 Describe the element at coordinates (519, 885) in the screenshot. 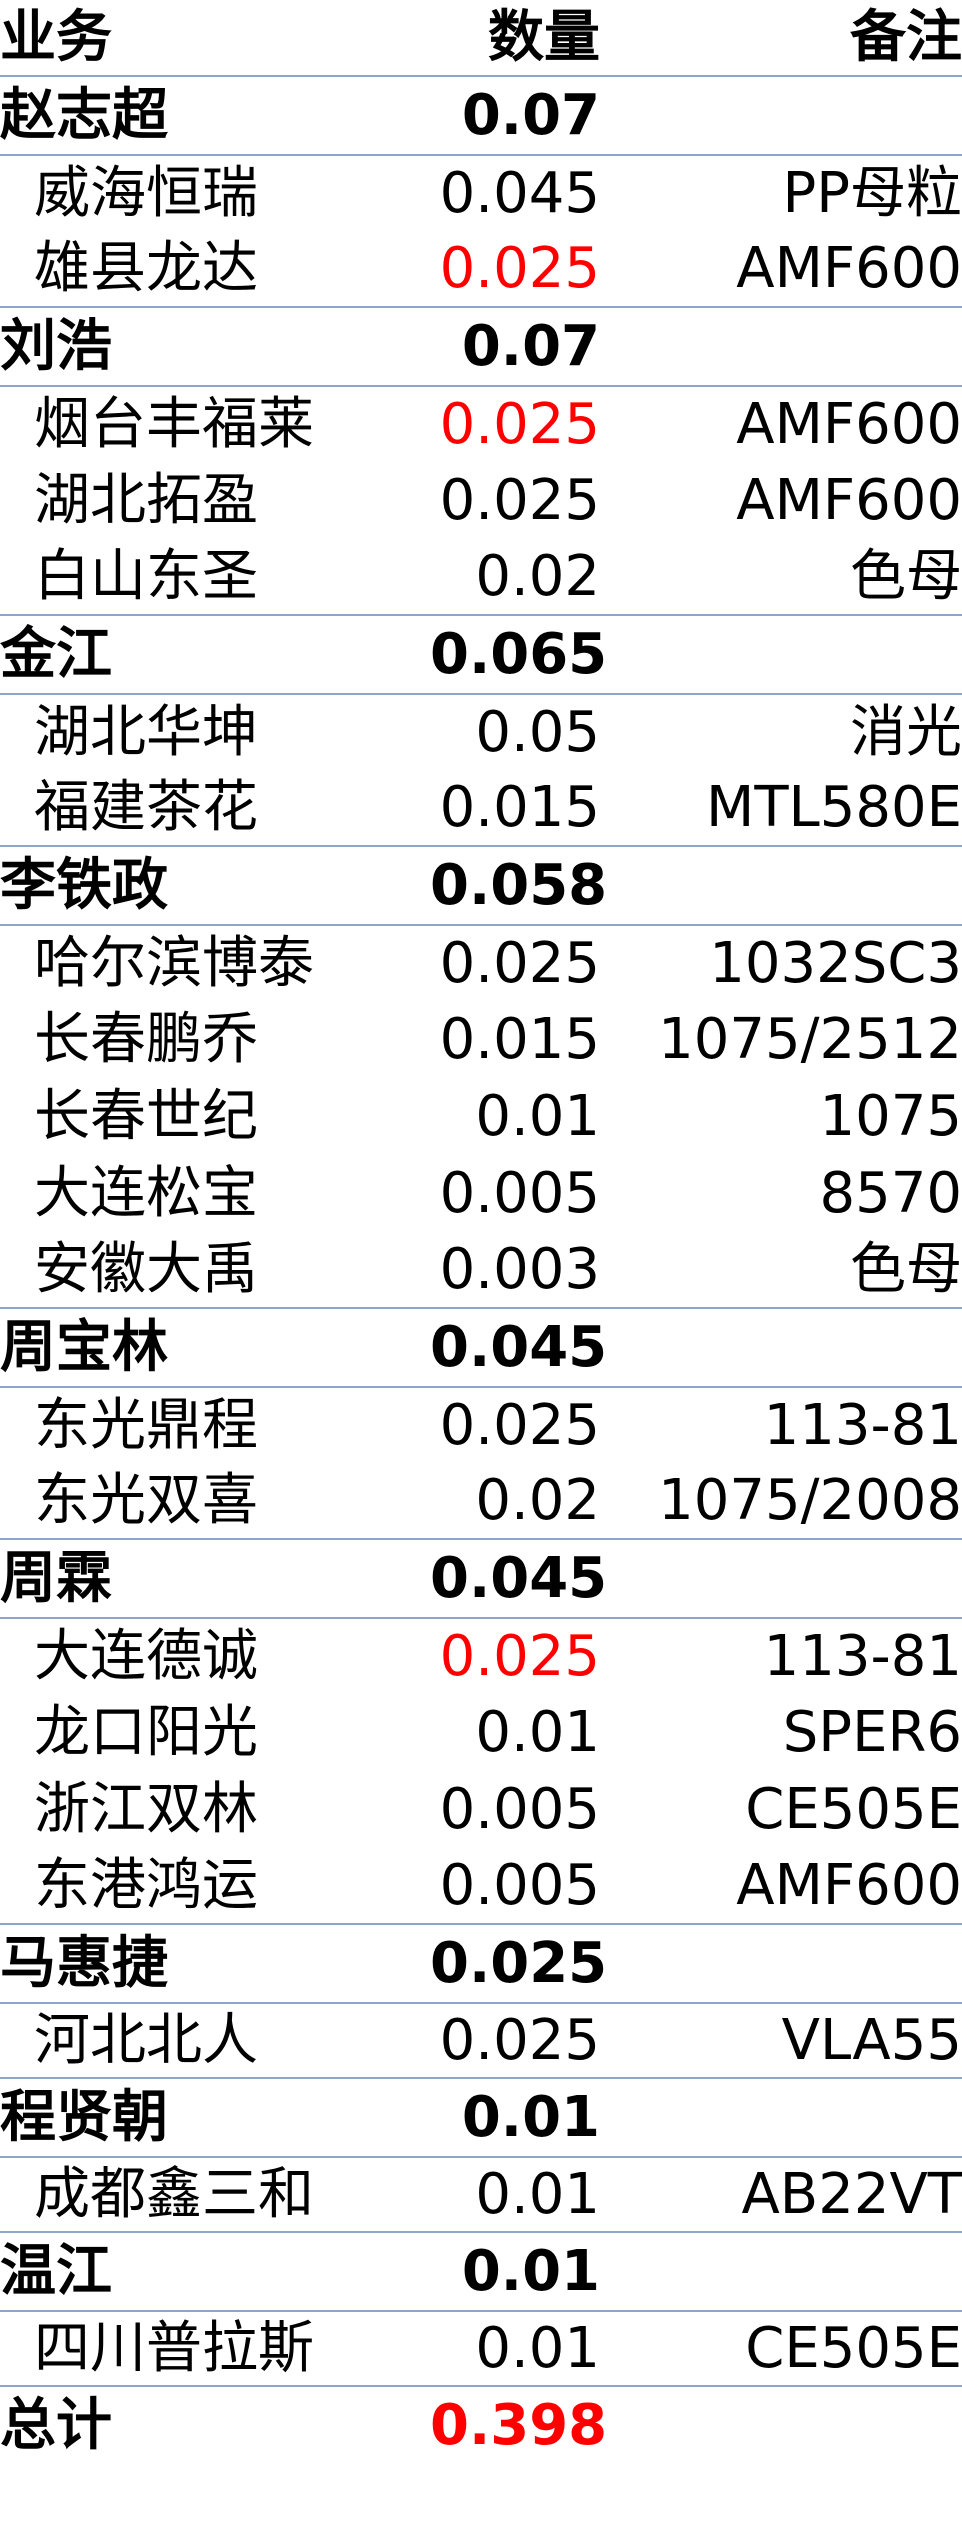

I see `group-total: 0.058` at that location.